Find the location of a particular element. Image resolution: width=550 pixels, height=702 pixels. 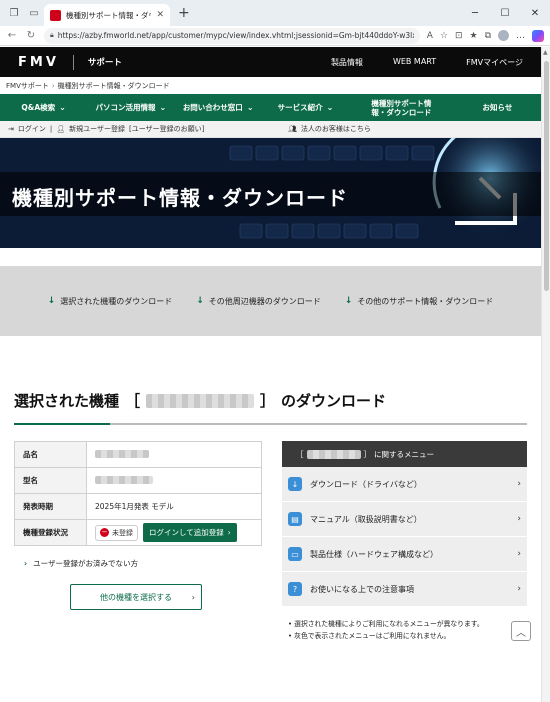

minimize-icon: ─ is located at coordinates (475, 13).